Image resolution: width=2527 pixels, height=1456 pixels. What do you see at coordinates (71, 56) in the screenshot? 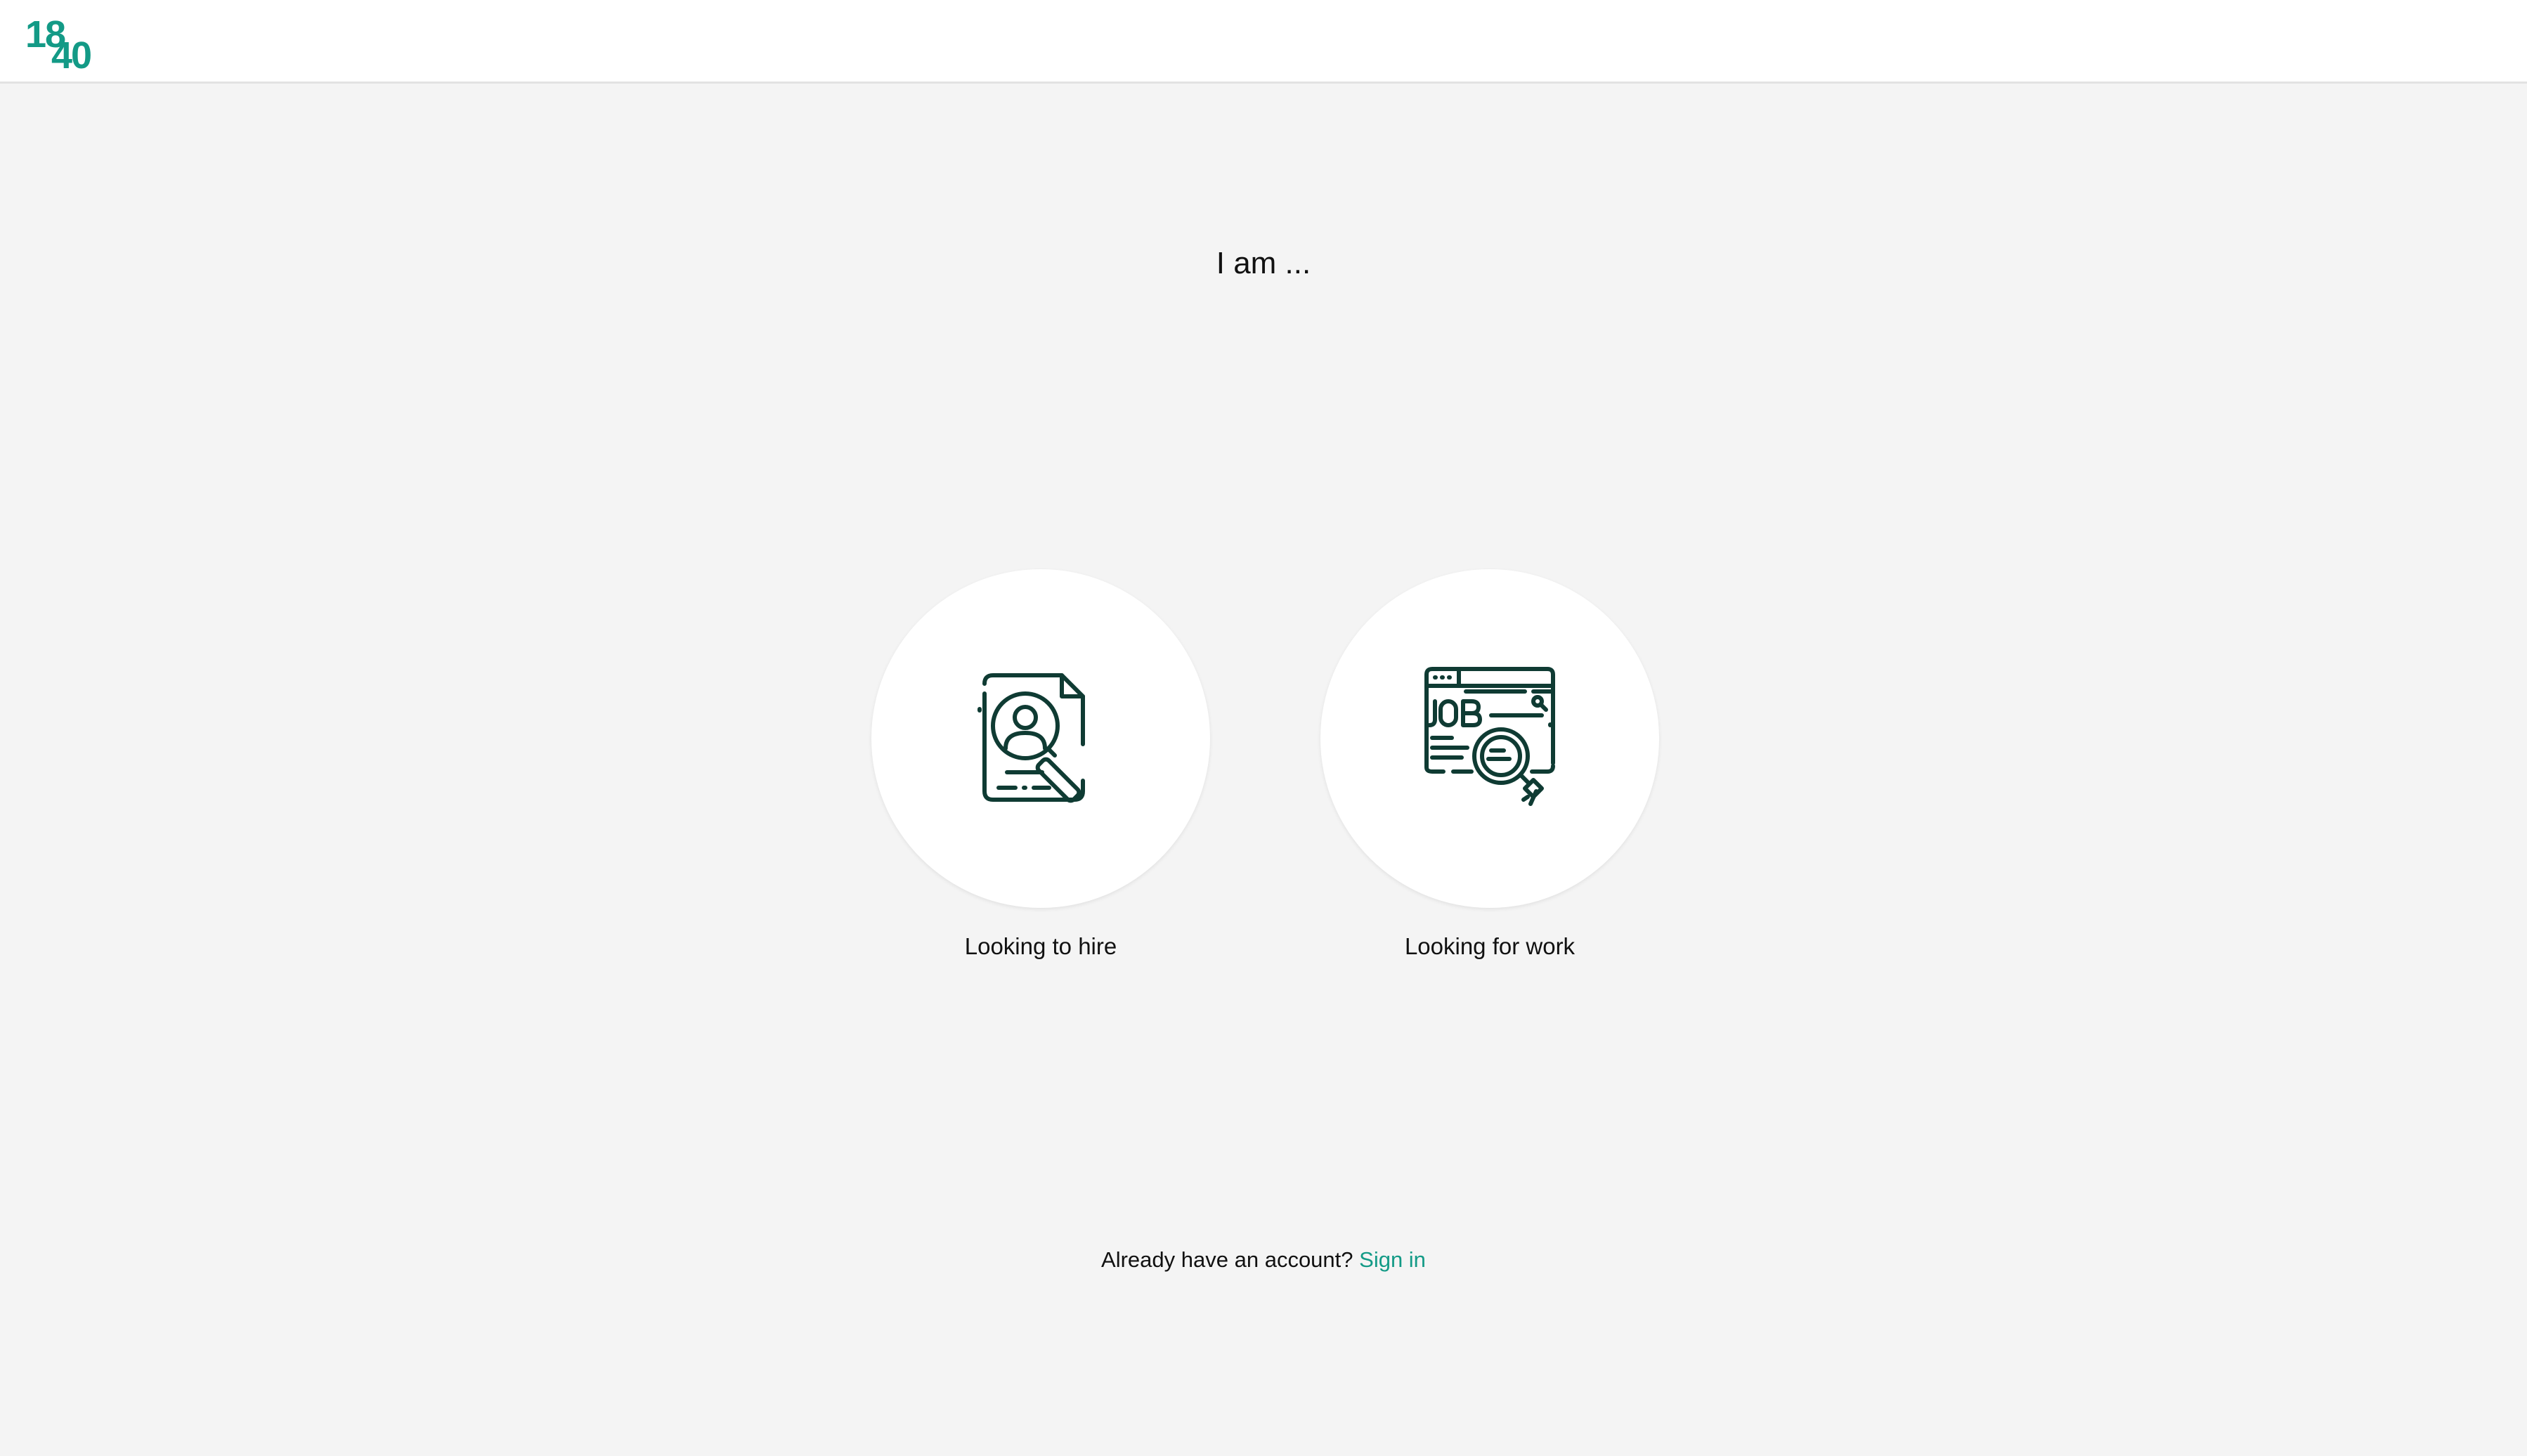
I see `logo-text-bottom: 40` at bounding box center [71, 56].